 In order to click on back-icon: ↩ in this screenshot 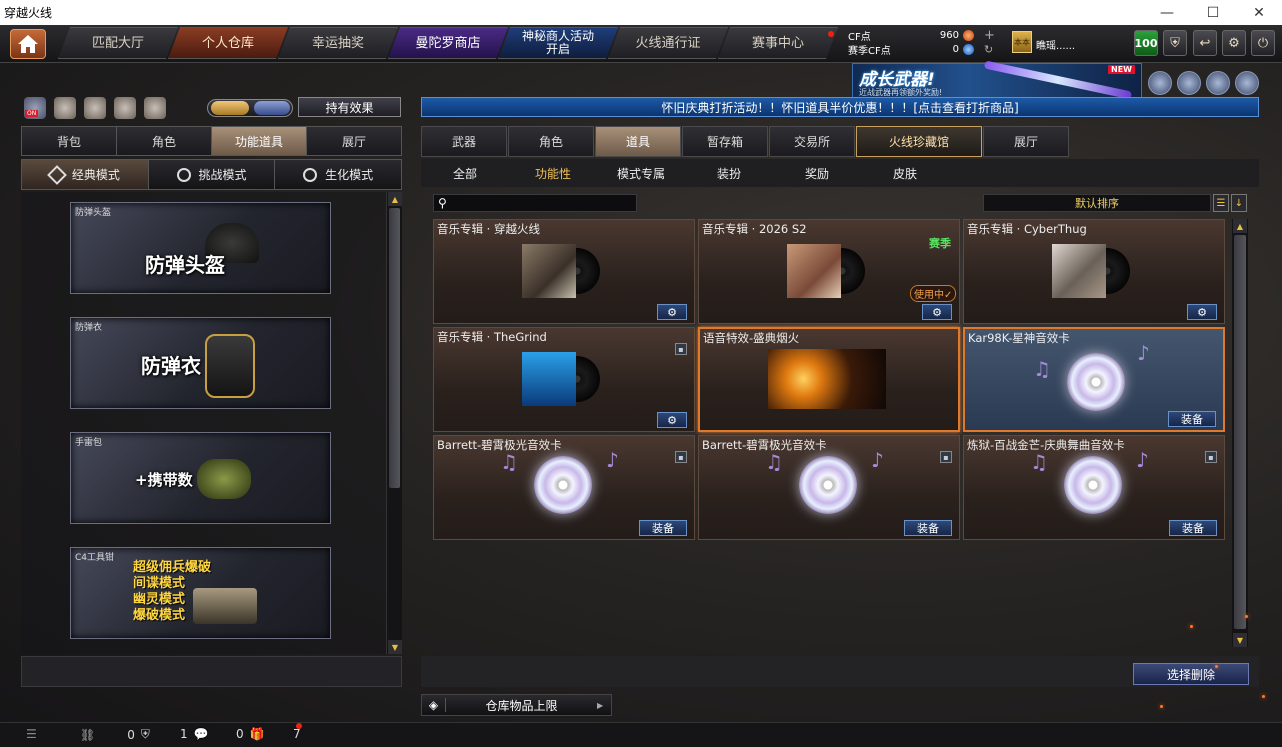, I will do `click(1205, 43)`.